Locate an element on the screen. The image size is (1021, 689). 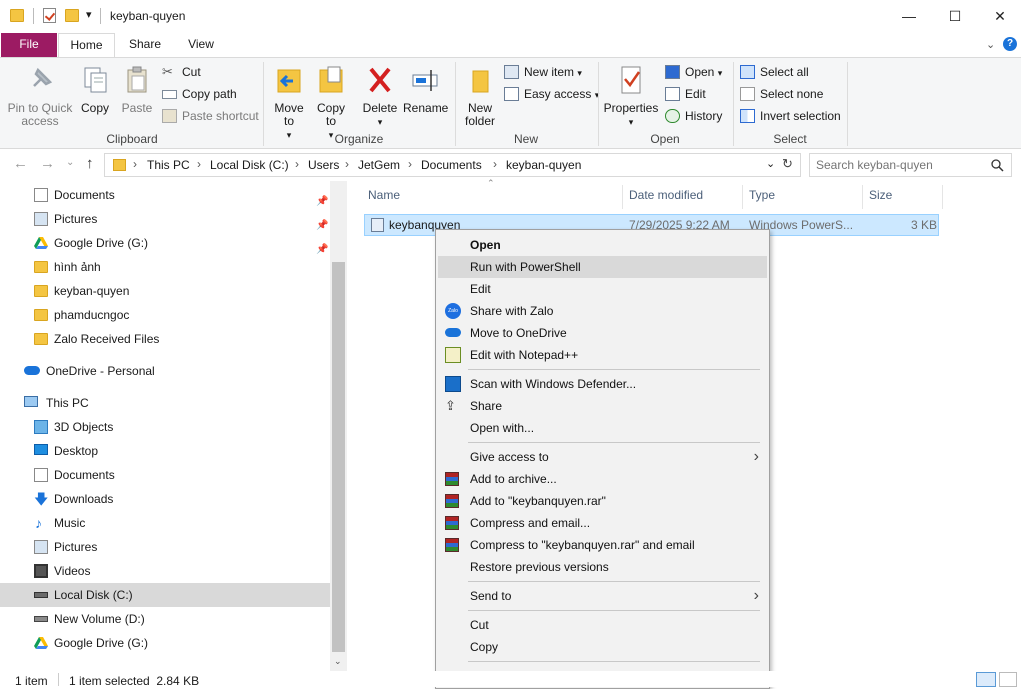
breadcrumb-users: Users is located at coordinates (323, 165).